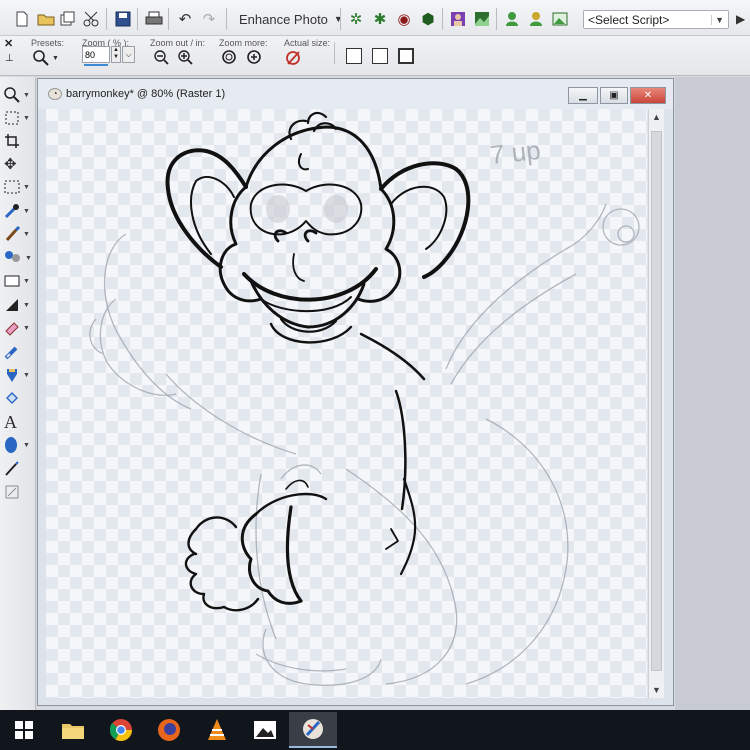 This screenshot has height=750, width=750. Describe the element at coordinates (169, 730) in the screenshot. I see `firefox-icon` at that location.